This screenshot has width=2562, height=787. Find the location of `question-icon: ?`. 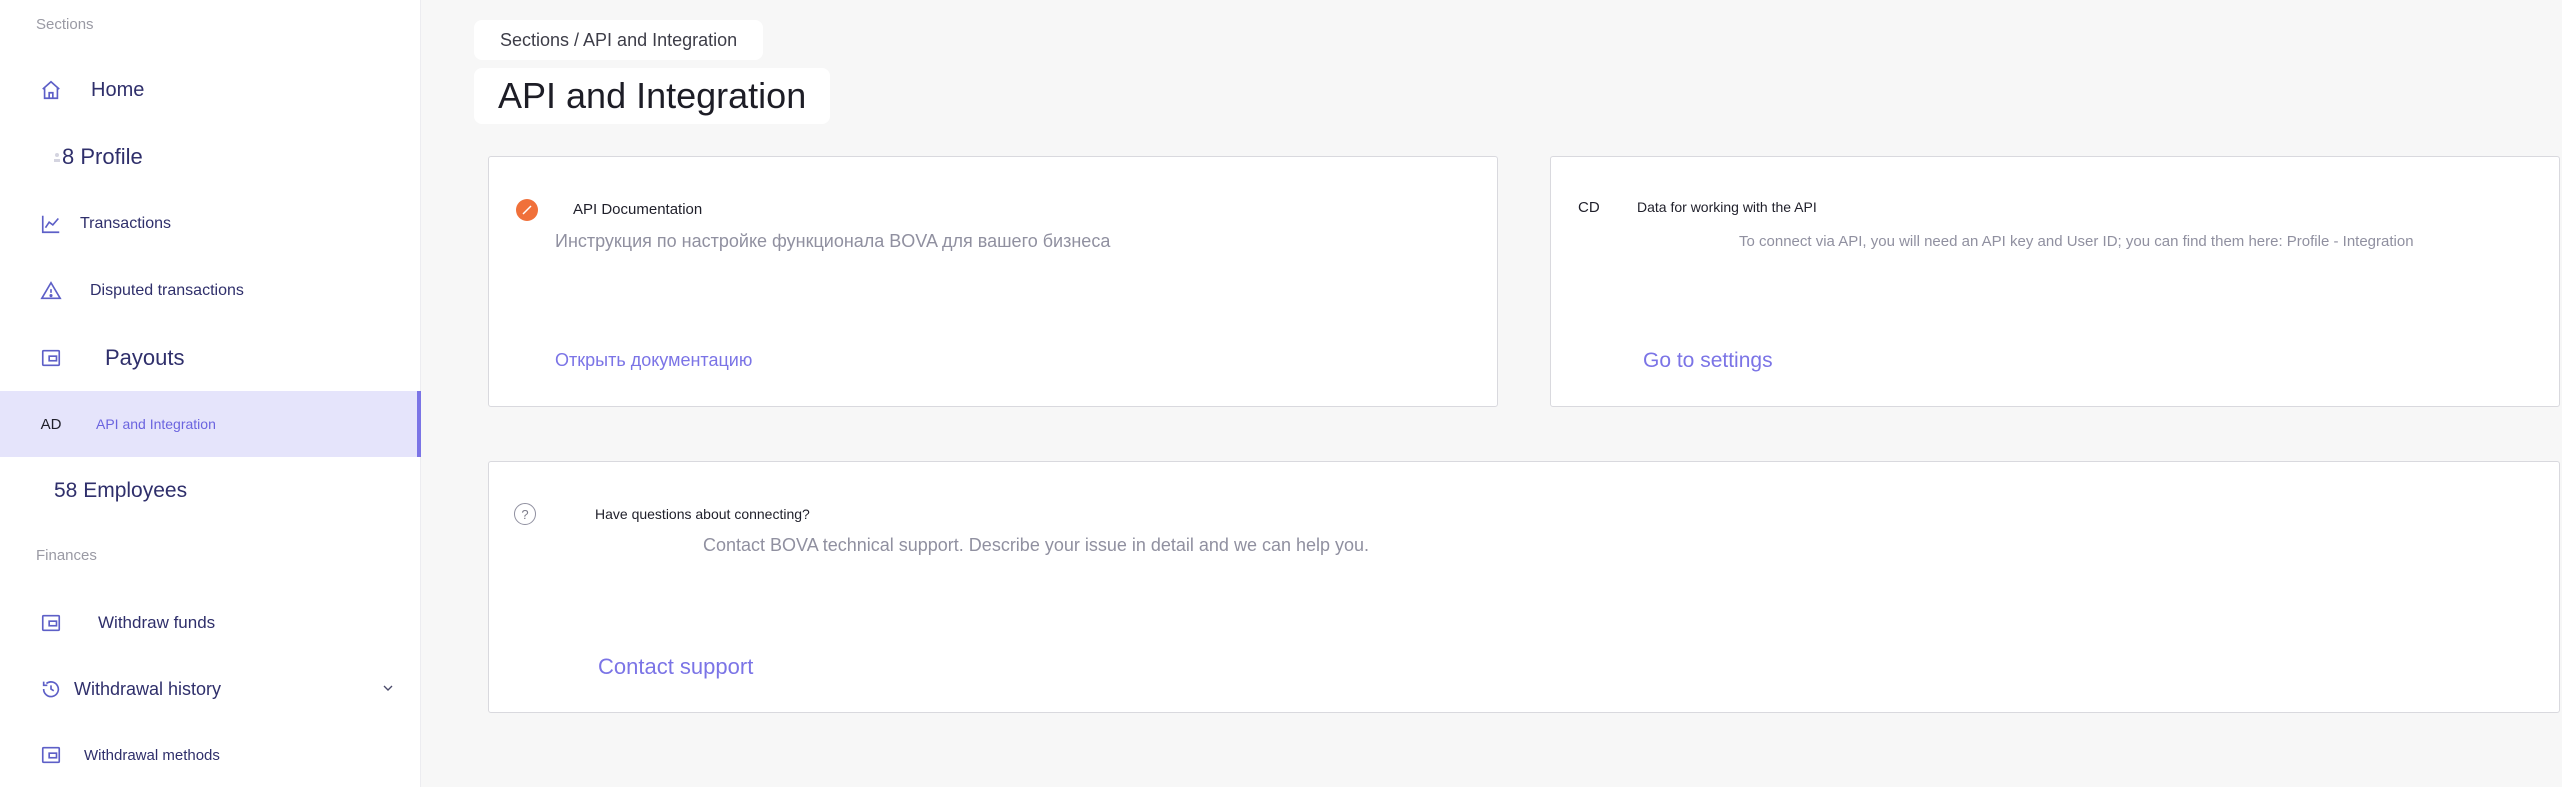

question-icon: ? is located at coordinates (525, 514).